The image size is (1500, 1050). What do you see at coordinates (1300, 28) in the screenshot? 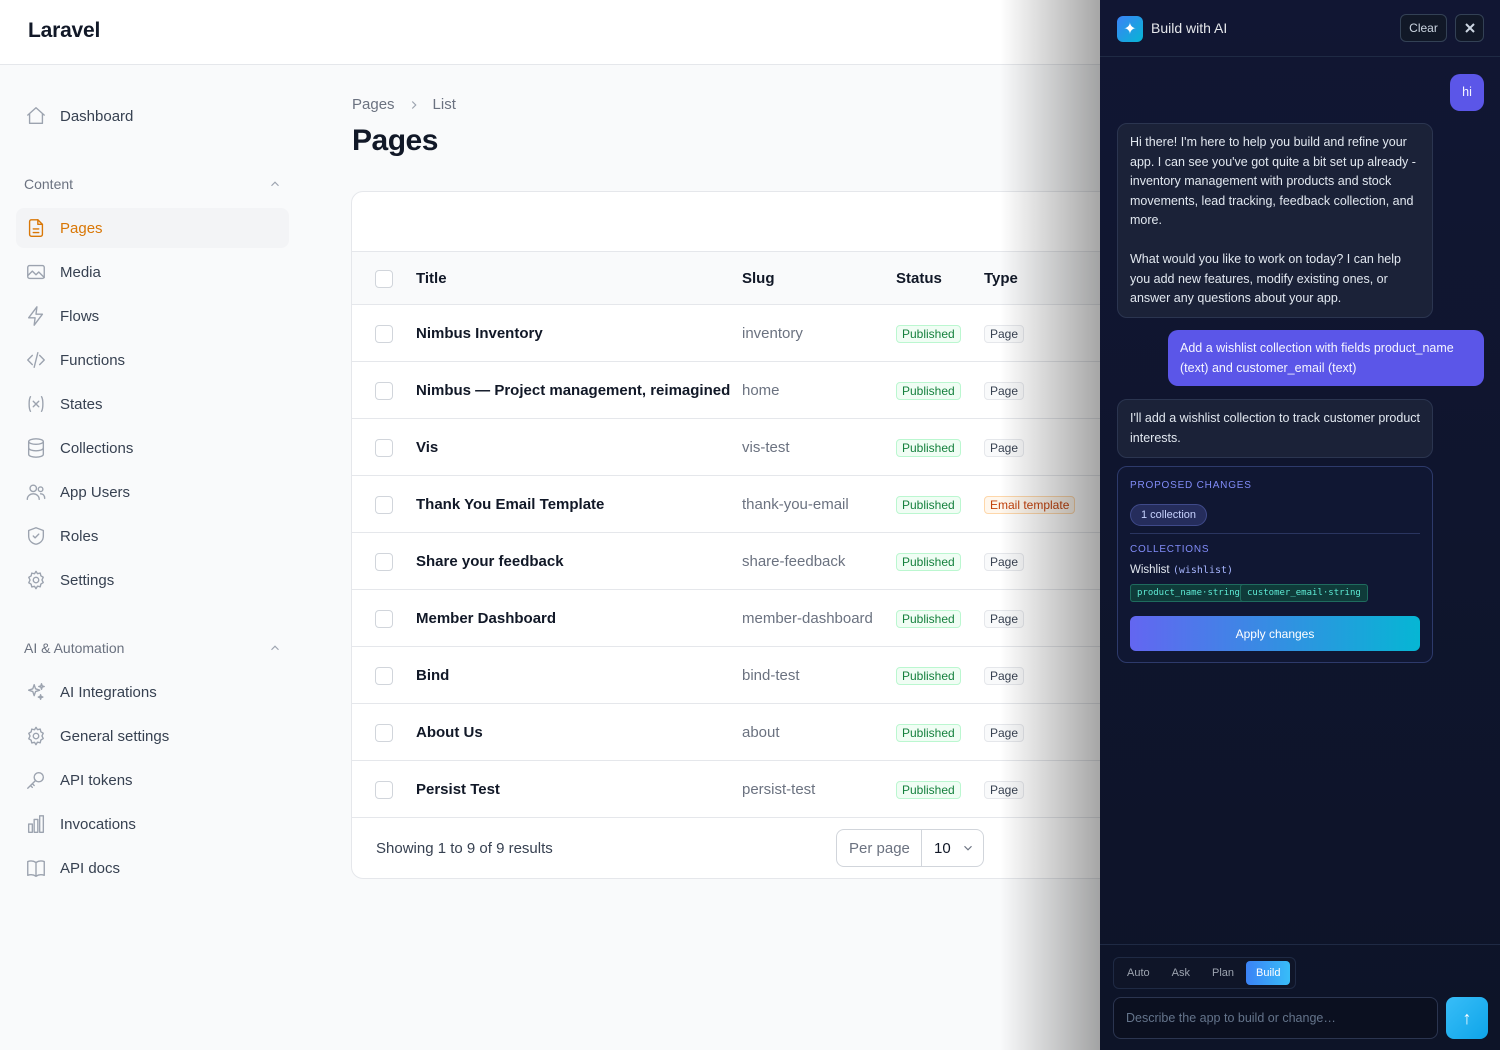
I see `ai-panel-header: ✦ Build with AI Clear` at bounding box center [1300, 28].